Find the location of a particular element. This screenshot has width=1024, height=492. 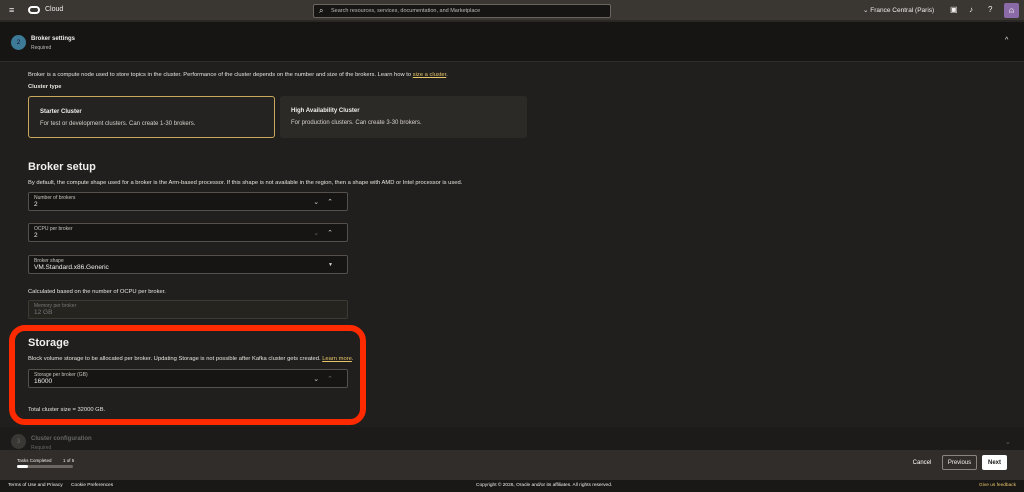

total-cluster-size: Total cluster size = 32000 GB. is located at coordinates (67, 410).